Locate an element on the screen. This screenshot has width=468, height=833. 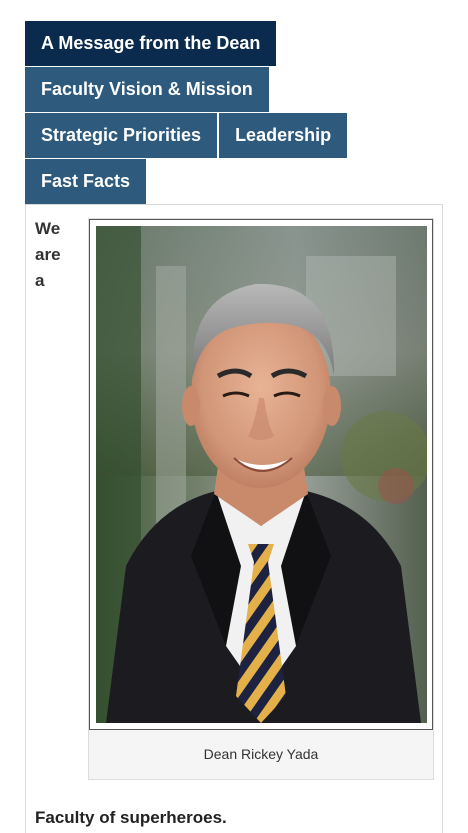
section-heading: Faculty of superheroes. is located at coordinates (131, 817).